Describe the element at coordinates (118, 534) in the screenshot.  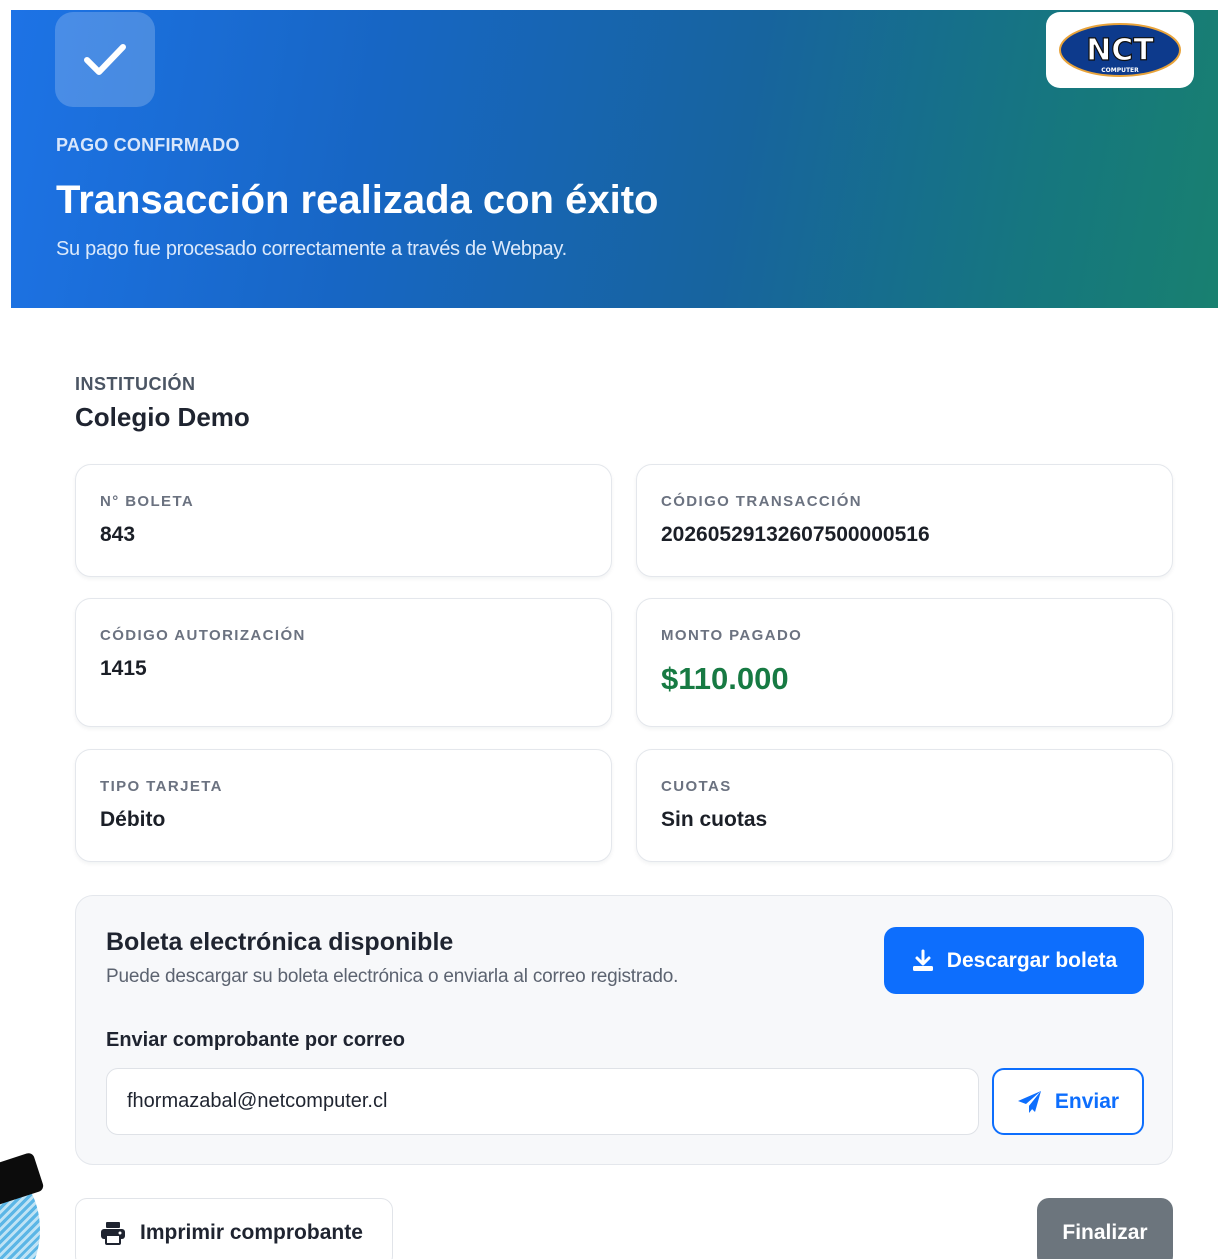
I see `detail-value: 843` at that location.